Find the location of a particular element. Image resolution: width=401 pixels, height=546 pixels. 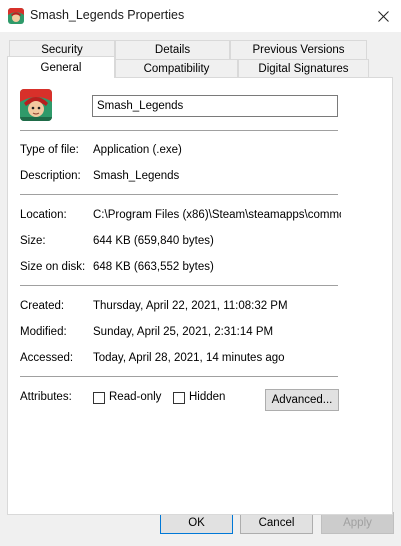

tab-compatibility: Compatibility is located at coordinates (176, 68).